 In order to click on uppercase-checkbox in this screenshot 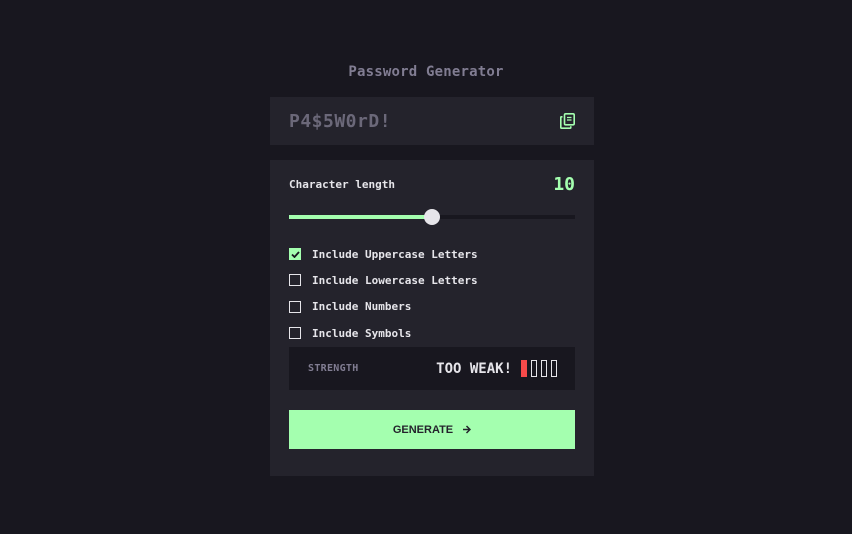, I will do `click(295, 254)`.